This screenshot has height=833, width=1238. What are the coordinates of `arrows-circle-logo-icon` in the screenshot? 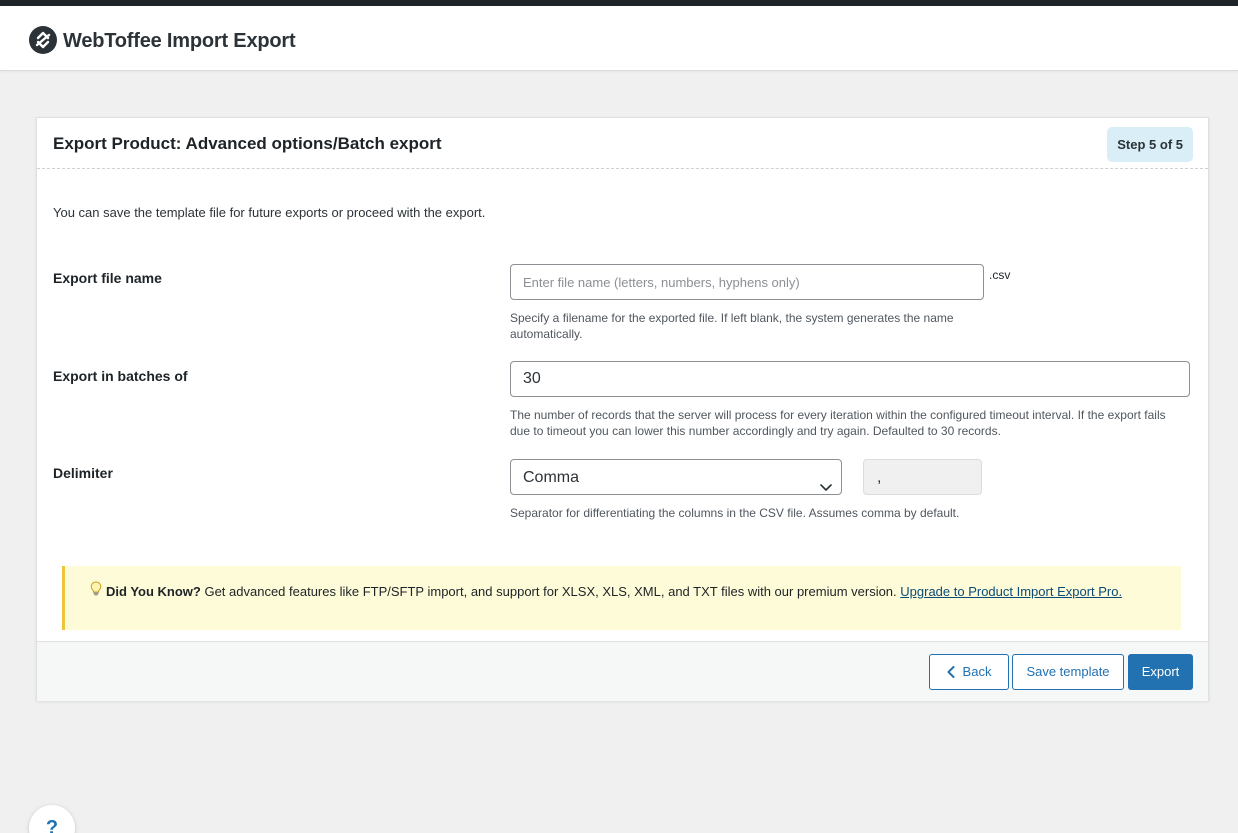 It's located at (43, 40).